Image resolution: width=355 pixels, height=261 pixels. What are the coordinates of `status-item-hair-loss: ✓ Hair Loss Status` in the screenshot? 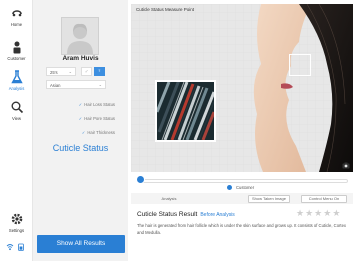 It's located at (74, 104).